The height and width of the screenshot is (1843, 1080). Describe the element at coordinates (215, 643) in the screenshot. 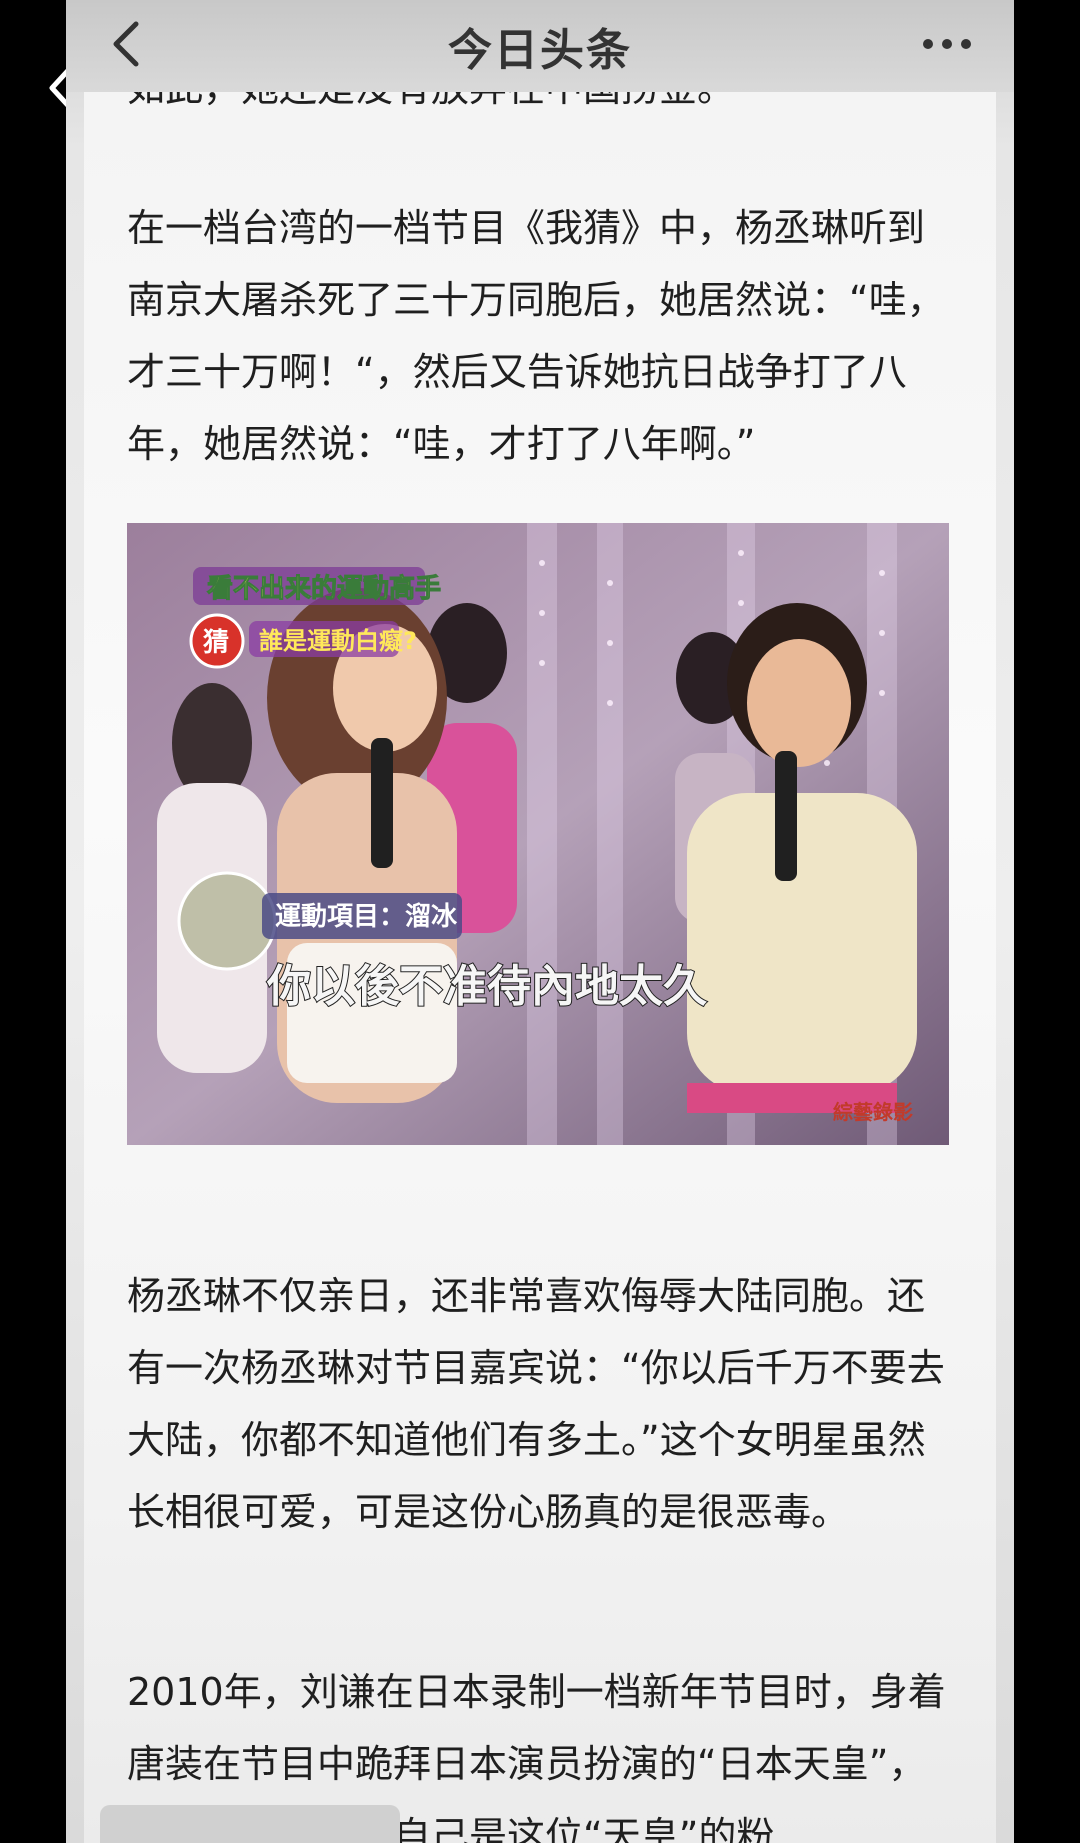

I see `image-badge: 猜` at that location.